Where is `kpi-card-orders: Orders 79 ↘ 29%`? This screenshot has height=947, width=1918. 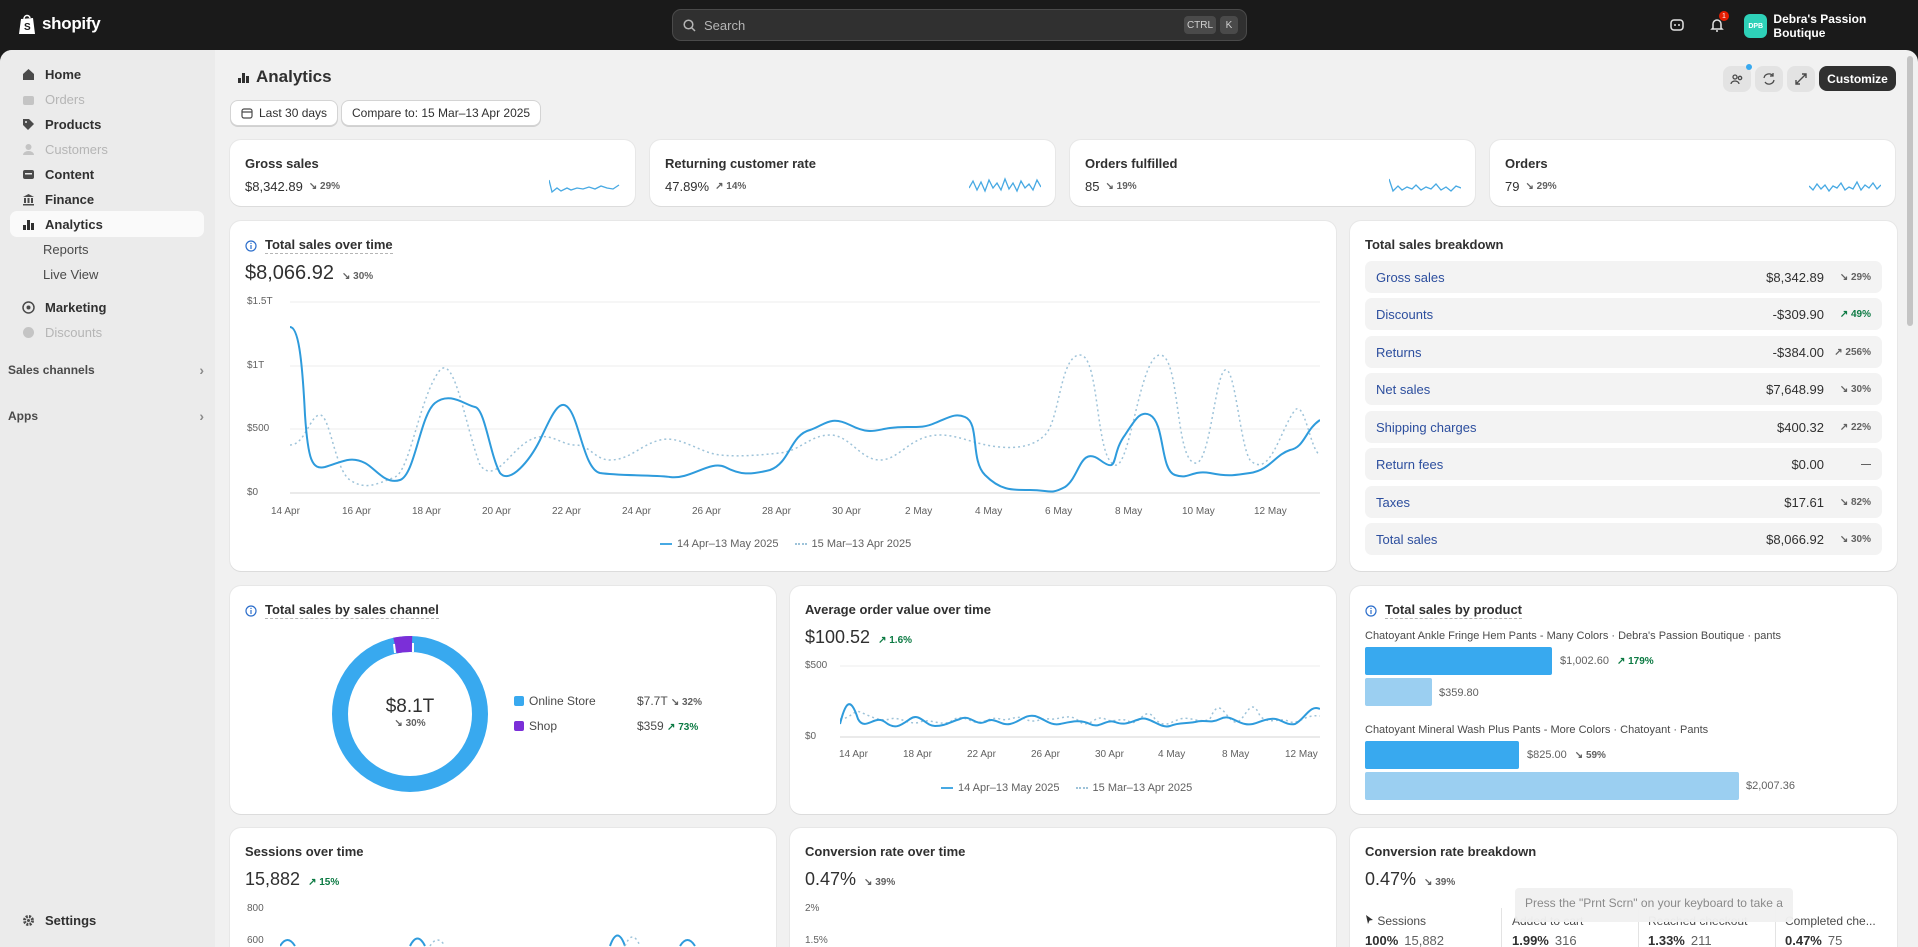
kpi-card-orders: Orders 79 ↘ 29% is located at coordinates (1692, 173).